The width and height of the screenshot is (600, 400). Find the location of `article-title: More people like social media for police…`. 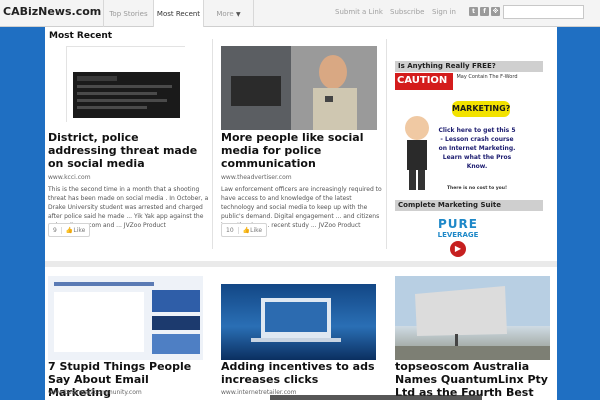

article-title: More people like social media for police… is located at coordinates (302, 150).